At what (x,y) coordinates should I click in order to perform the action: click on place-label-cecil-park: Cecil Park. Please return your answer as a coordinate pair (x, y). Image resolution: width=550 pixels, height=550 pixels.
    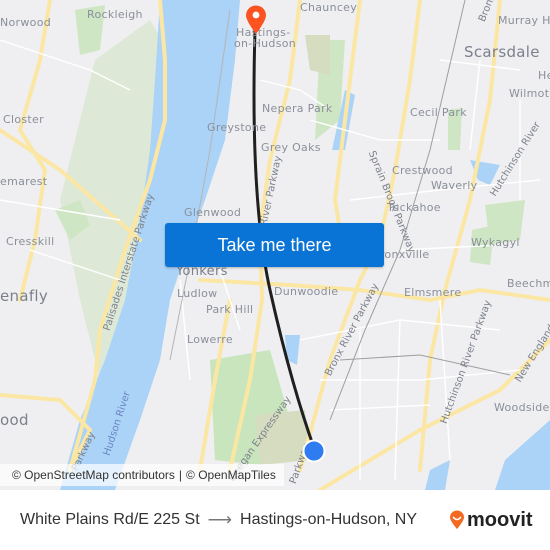
    Looking at the image, I should click on (438, 112).